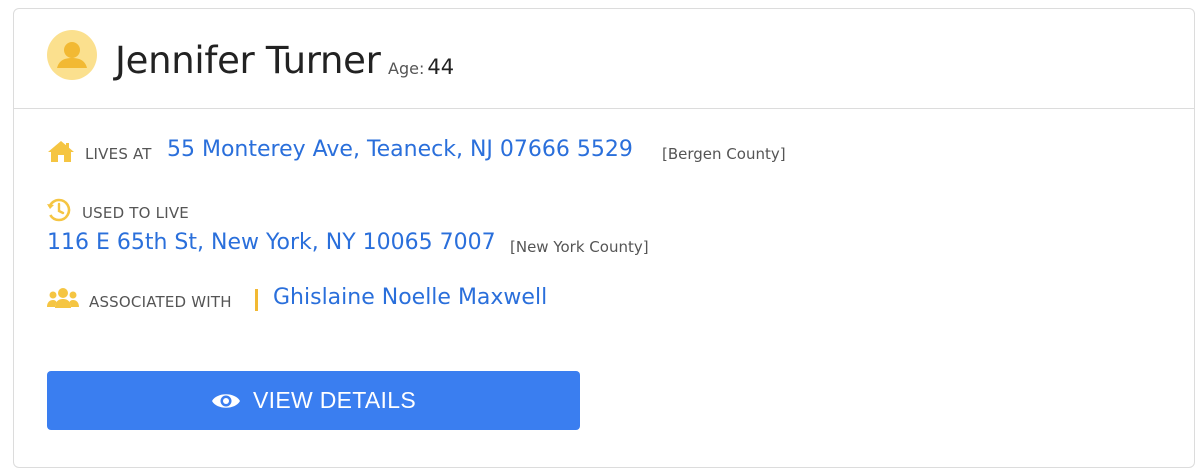  What do you see at coordinates (406, 68) in the screenshot?
I see `age-label: Age:` at bounding box center [406, 68].